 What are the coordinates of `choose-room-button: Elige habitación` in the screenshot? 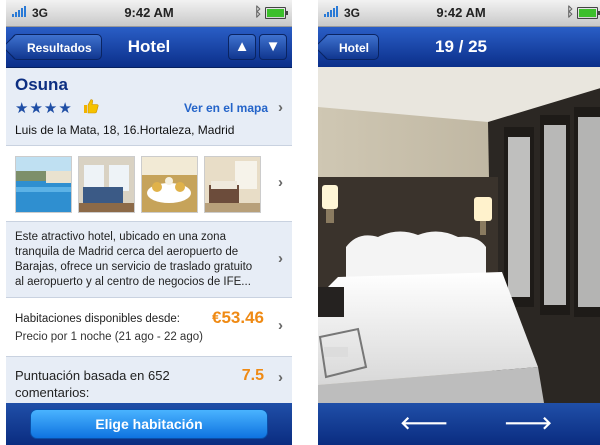 It's located at (149, 424).